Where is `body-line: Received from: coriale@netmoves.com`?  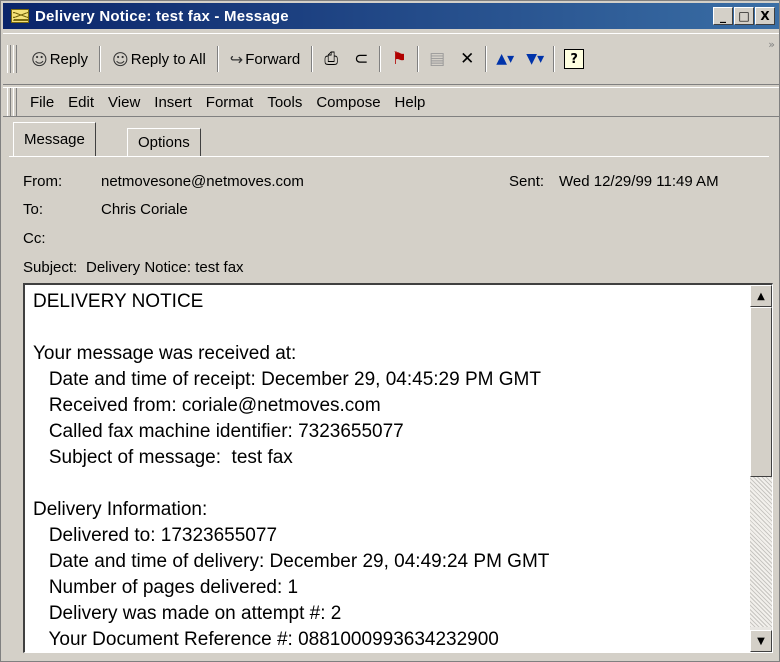 body-line: Received from: coriale@netmoves.com is located at coordinates (207, 405).